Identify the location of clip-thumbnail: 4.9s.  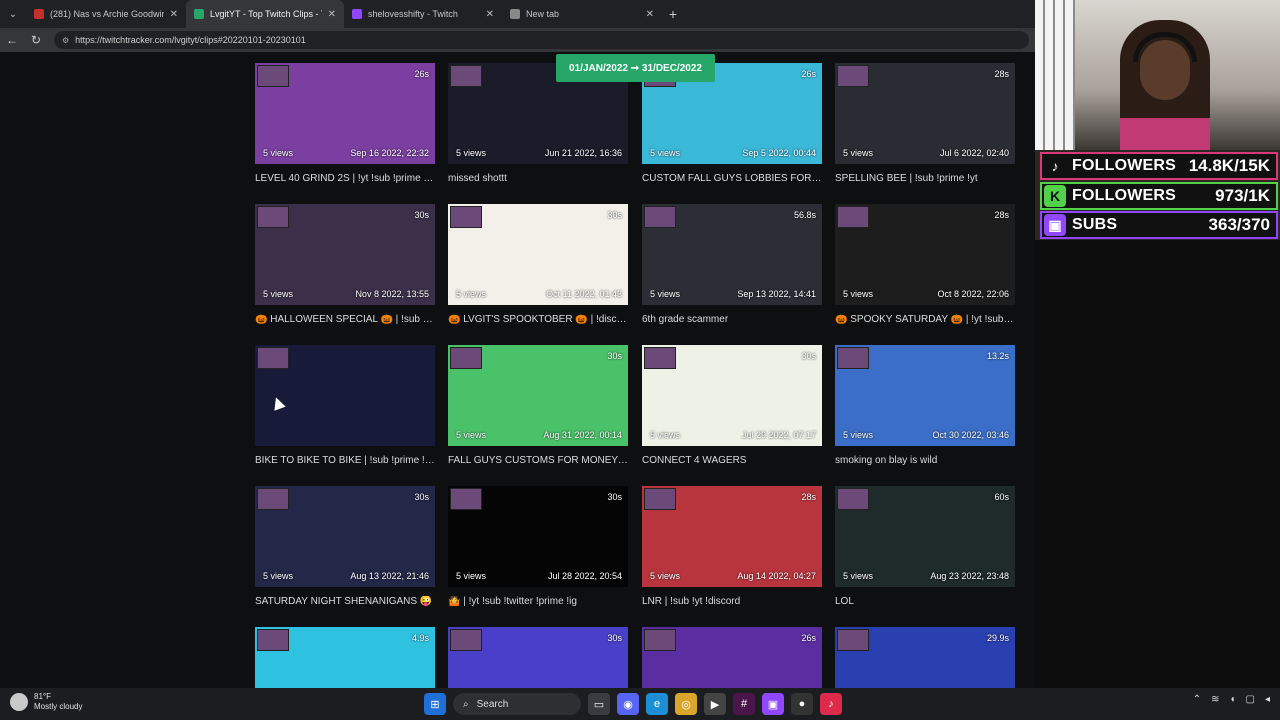
(345, 657).